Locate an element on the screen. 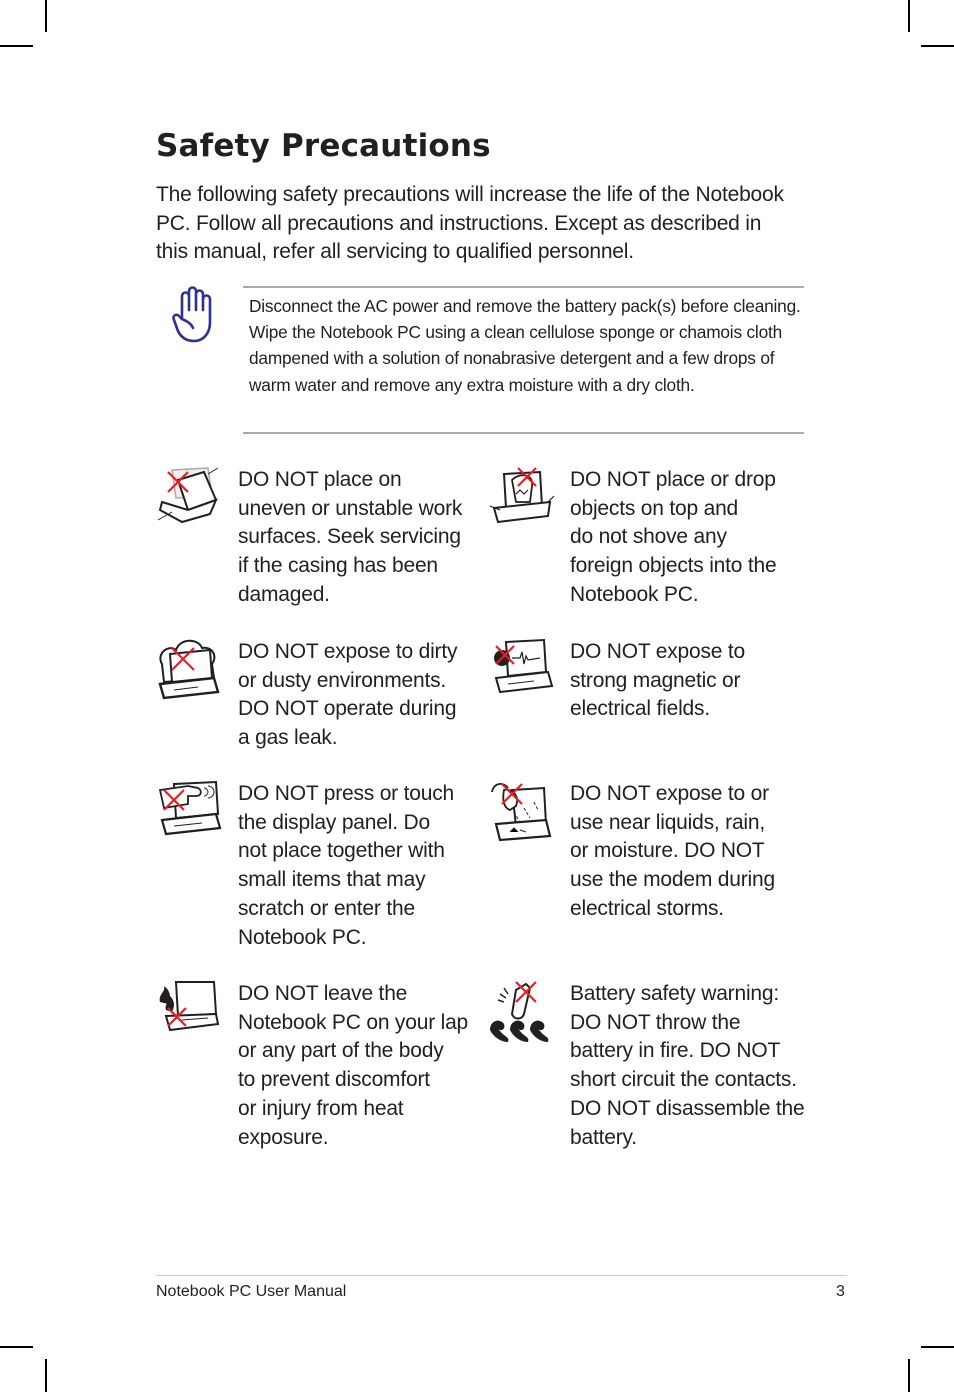  unstable-surface-icon is located at coordinates (190, 499).